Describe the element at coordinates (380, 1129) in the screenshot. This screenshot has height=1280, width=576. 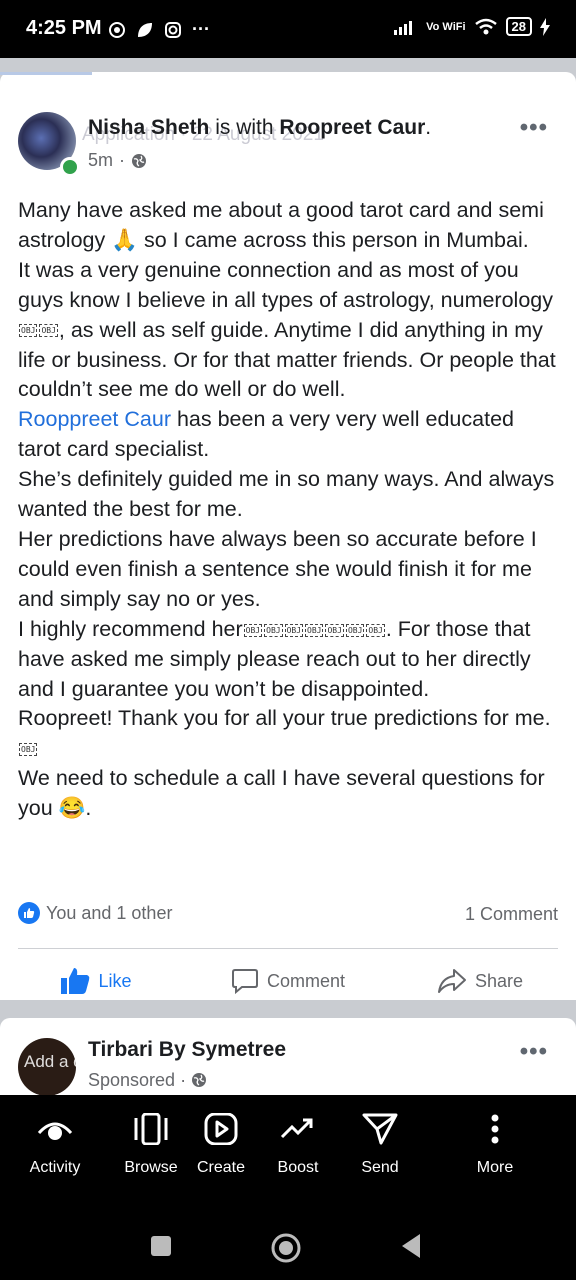
I see `send-icon` at that location.